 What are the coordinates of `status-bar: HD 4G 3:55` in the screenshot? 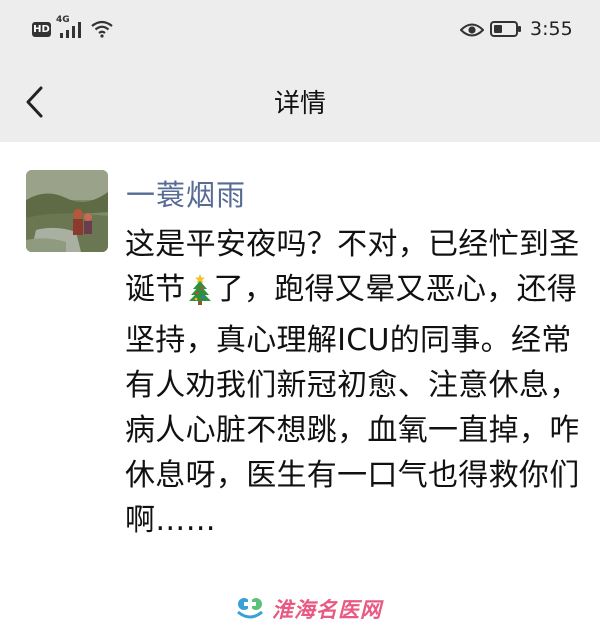 It's located at (300, 30).